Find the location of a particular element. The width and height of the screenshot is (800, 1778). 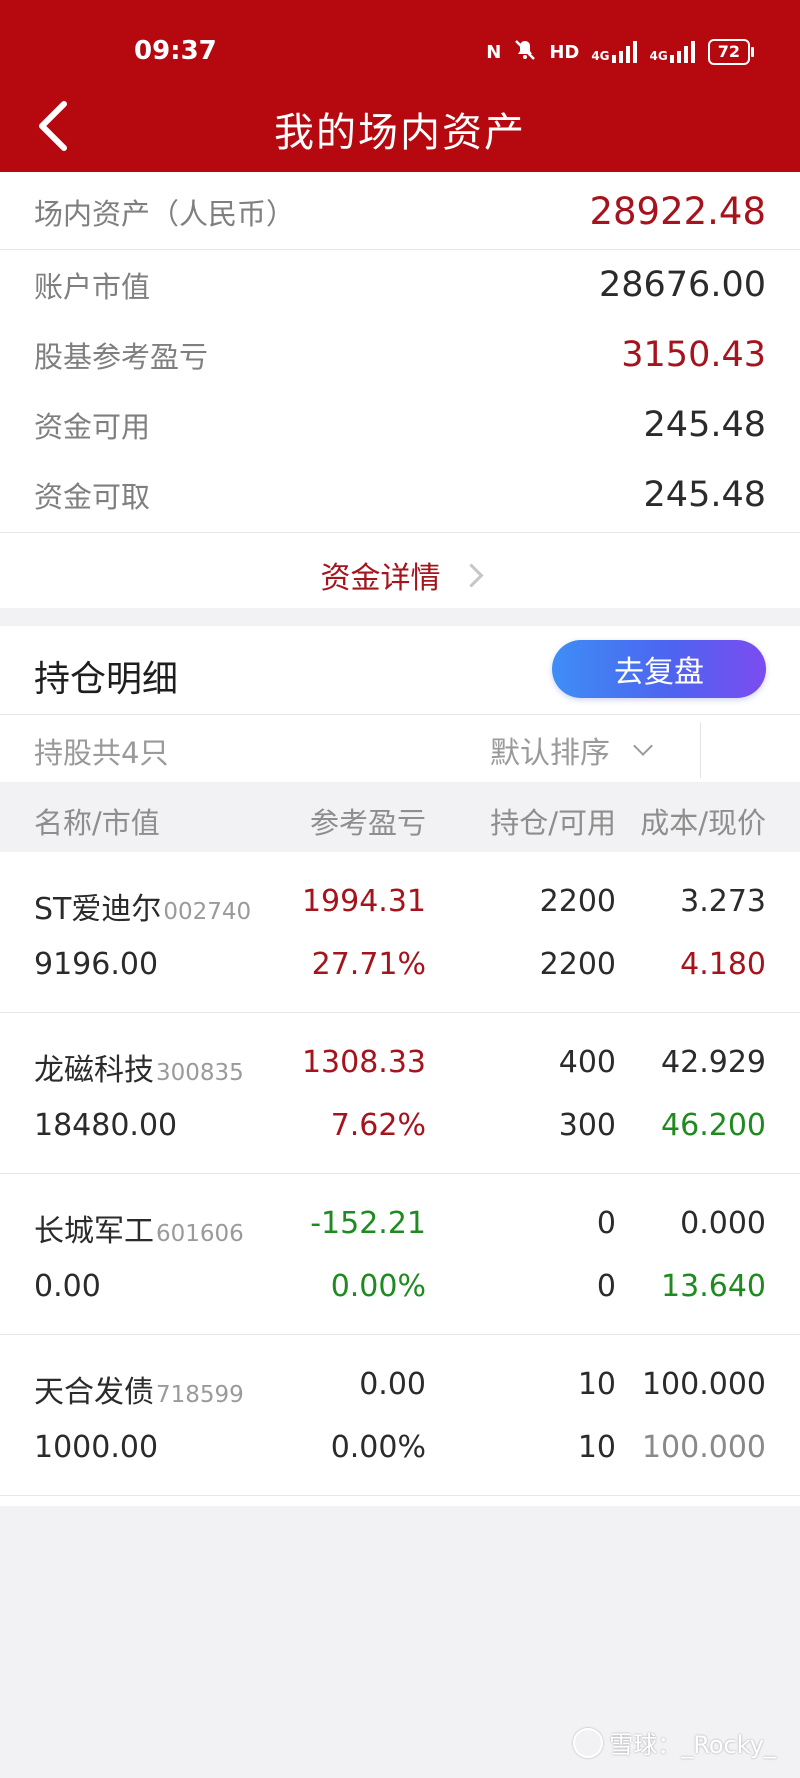

withdrawable-funds-label: 资金可取 is located at coordinates (92, 497).